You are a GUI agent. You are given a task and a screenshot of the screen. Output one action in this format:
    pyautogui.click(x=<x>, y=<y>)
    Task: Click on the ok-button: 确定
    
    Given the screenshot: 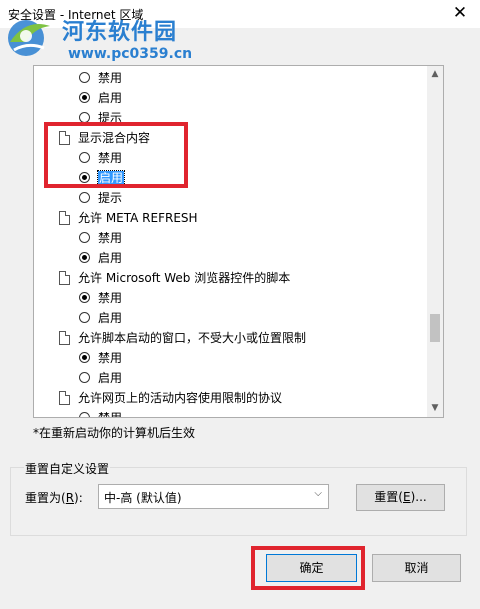 What is the action you would take?
    pyautogui.click(x=311, y=568)
    